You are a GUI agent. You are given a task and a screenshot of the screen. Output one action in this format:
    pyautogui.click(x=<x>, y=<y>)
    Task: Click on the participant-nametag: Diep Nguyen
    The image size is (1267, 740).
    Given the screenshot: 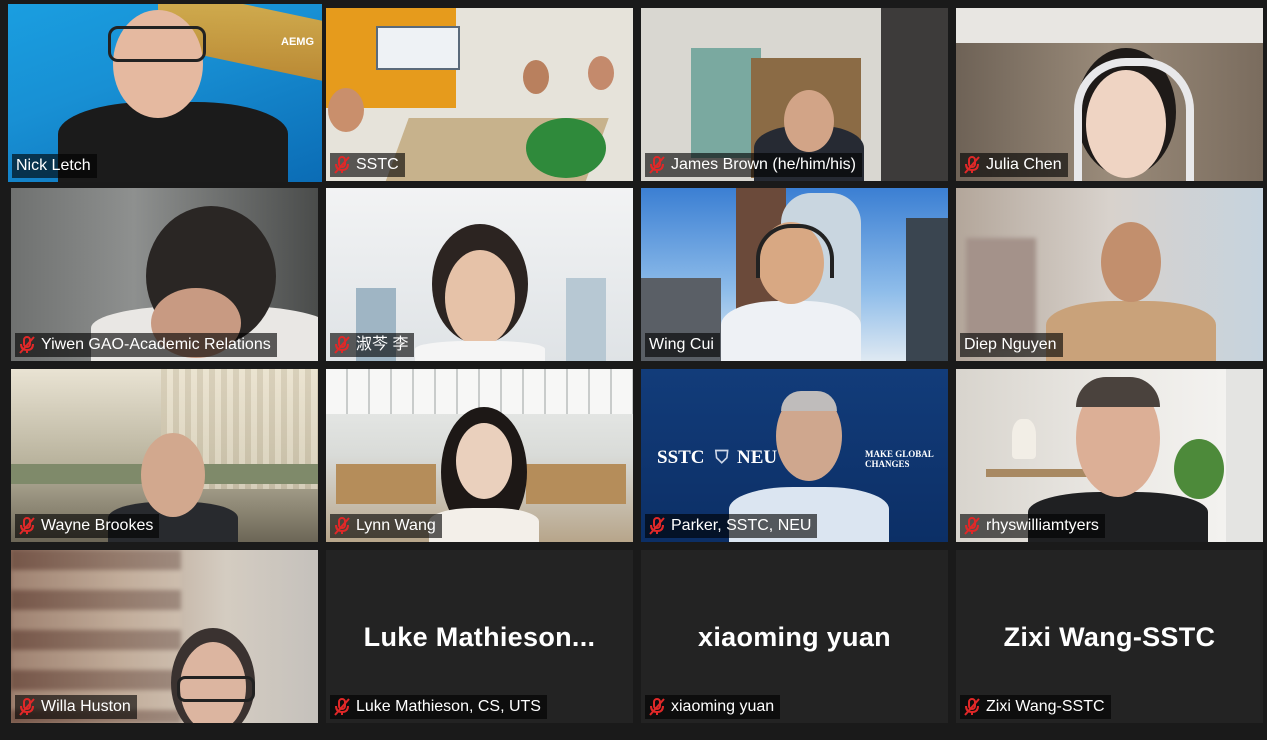 What is the action you would take?
    pyautogui.click(x=1011, y=345)
    